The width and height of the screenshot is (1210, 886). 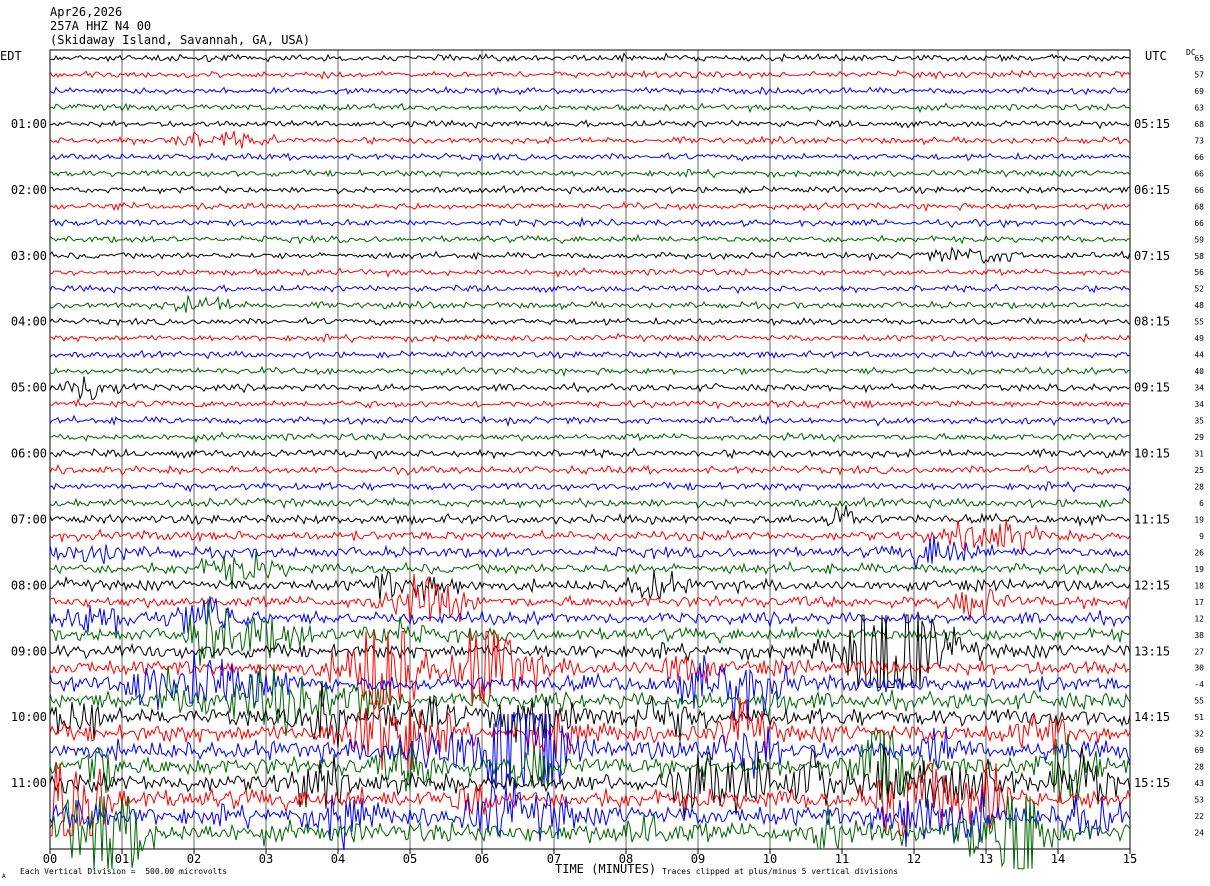 What do you see at coordinates (1199, 371) in the screenshot?
I see `dc-offset-label: 40` at bounding box center [1199, 371].